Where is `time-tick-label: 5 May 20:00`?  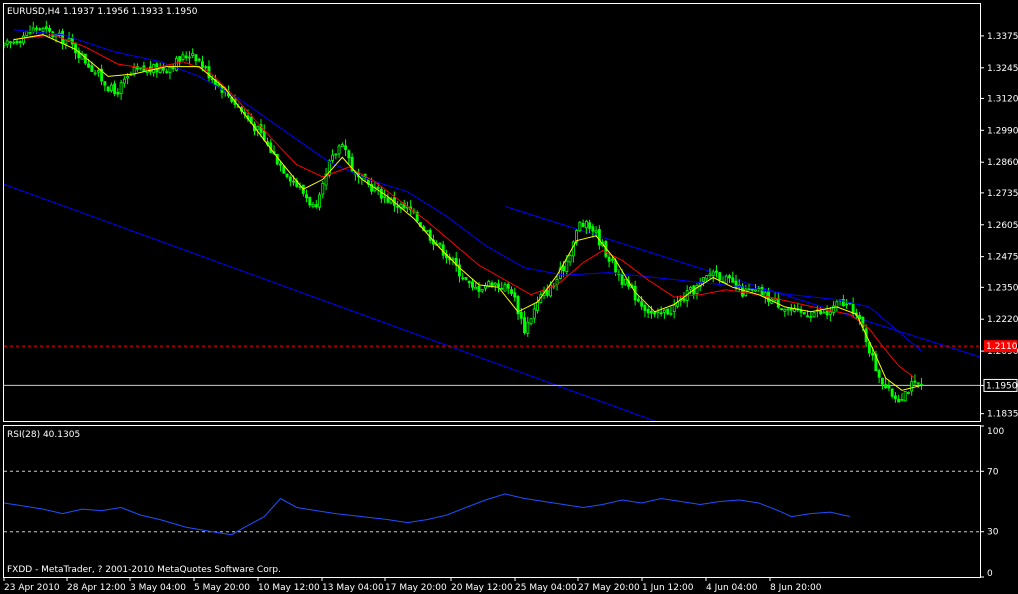
time-tick-label: 5 May 20:00 is located at coordinates (222, 588).